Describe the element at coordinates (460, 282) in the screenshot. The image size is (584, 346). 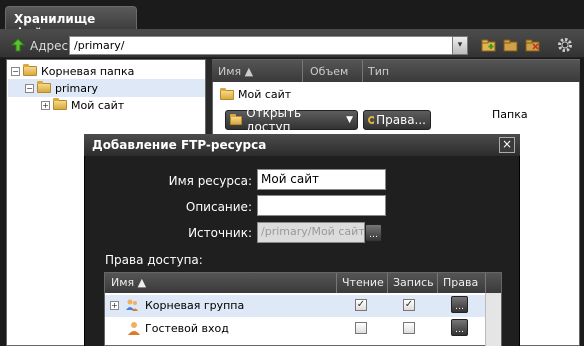
I see `column-rights: Права` at that location.